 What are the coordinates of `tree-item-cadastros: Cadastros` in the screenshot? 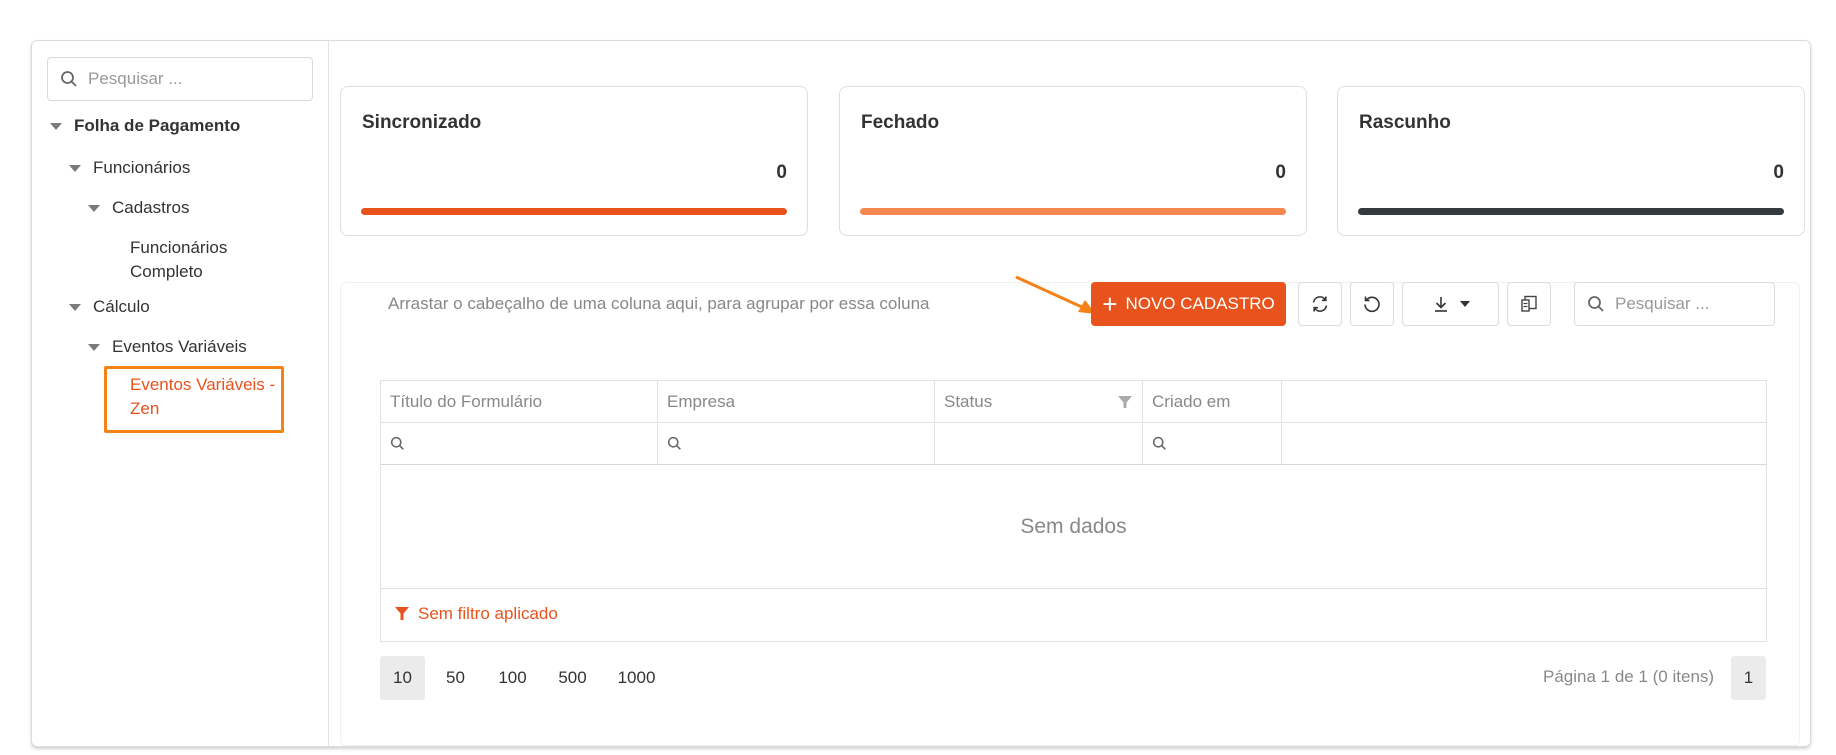 It's located at (138, 208).